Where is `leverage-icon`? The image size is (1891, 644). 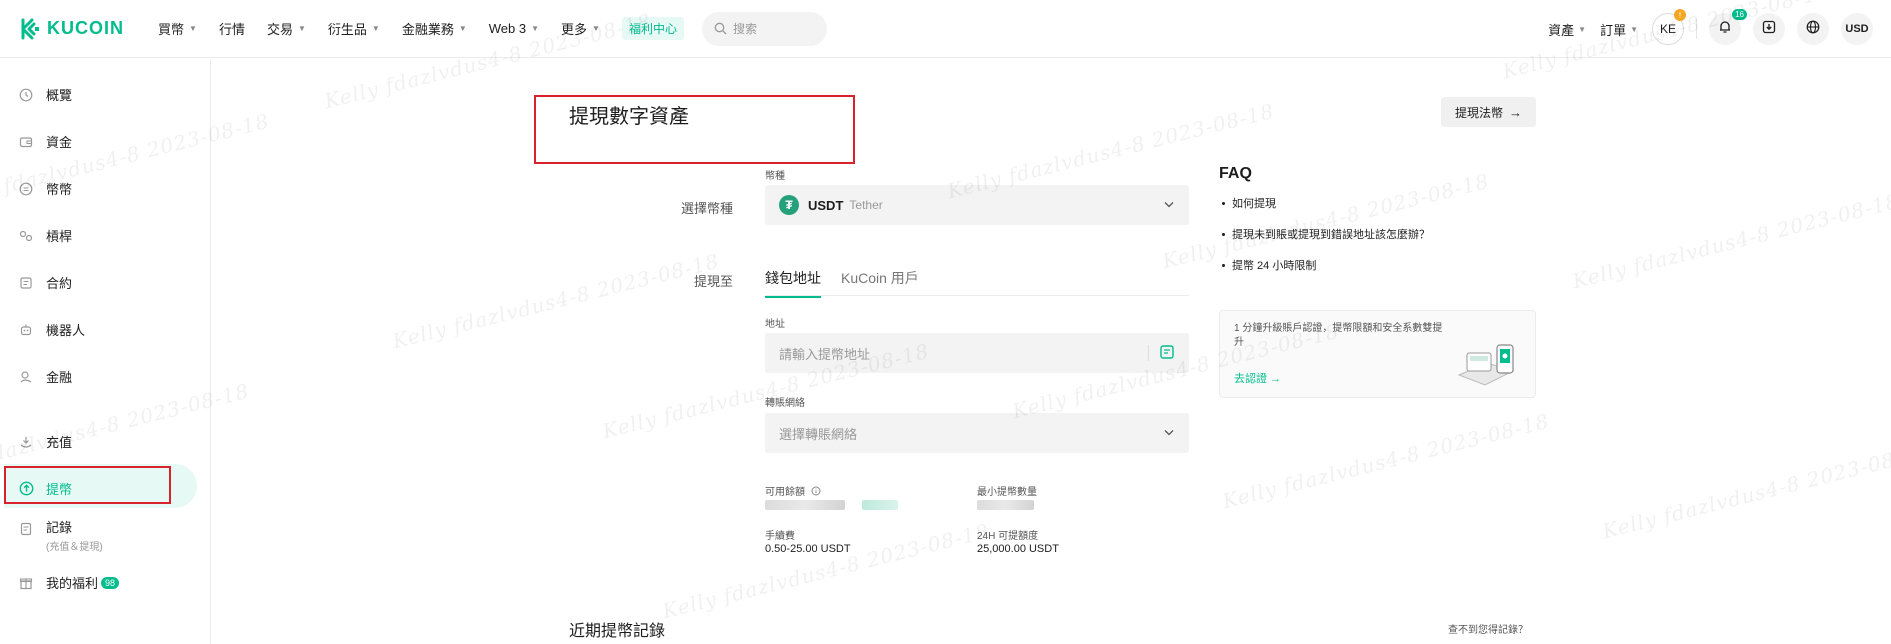
leverage-icon is located at coordinates (26, 236).